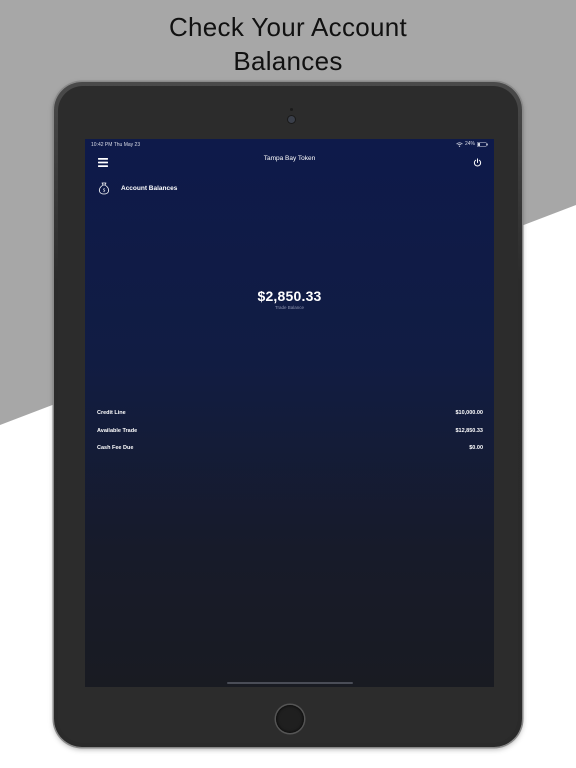 The width and height of the screenshot is (576, 768). Describe the element at coordinates (290, 719) in the screenshot. I see `home-button` at that location.